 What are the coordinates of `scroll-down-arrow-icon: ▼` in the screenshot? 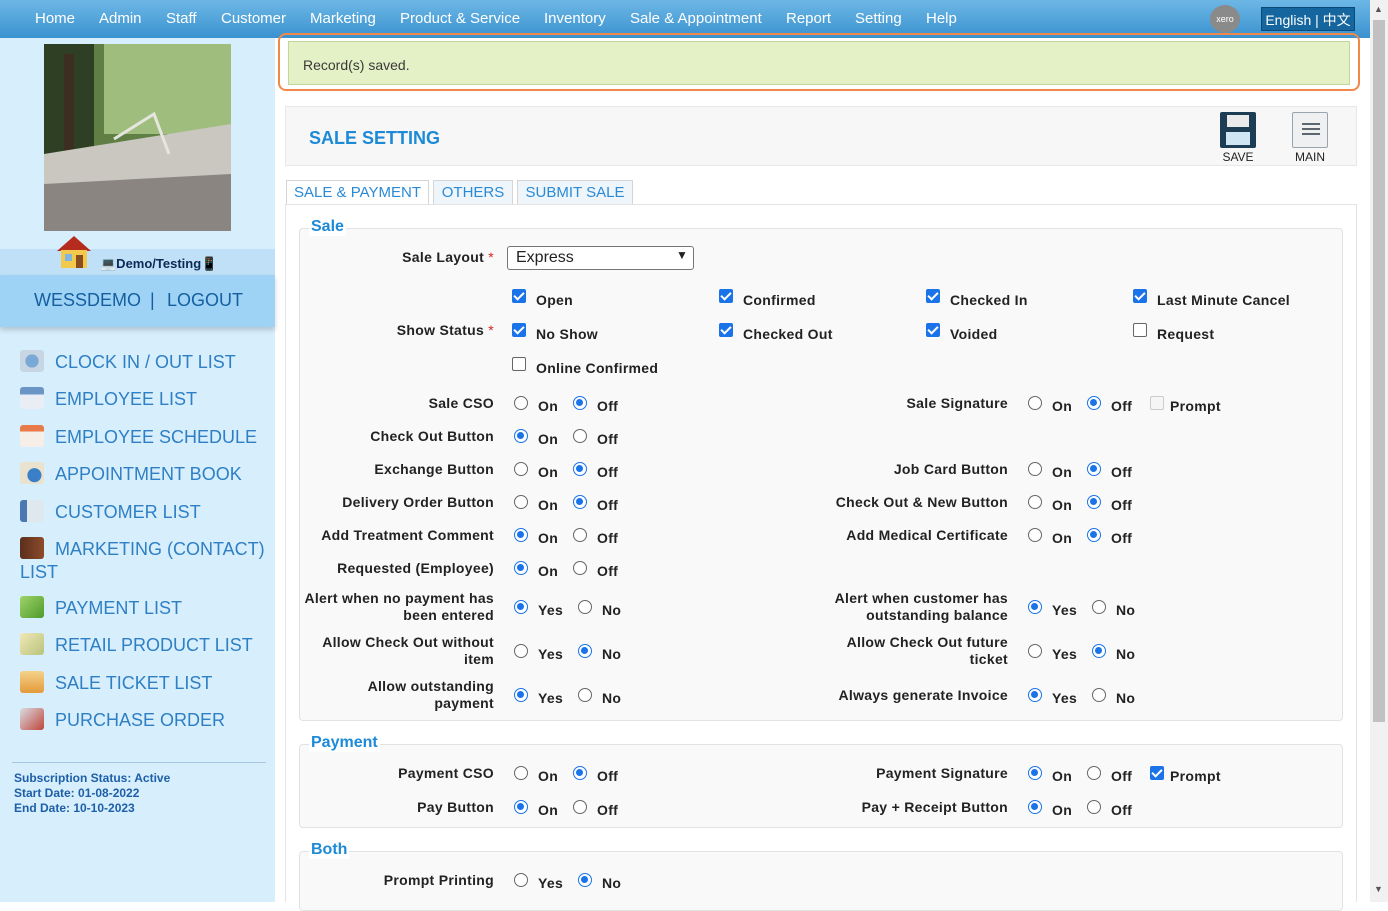 It's located at (1378, 889).